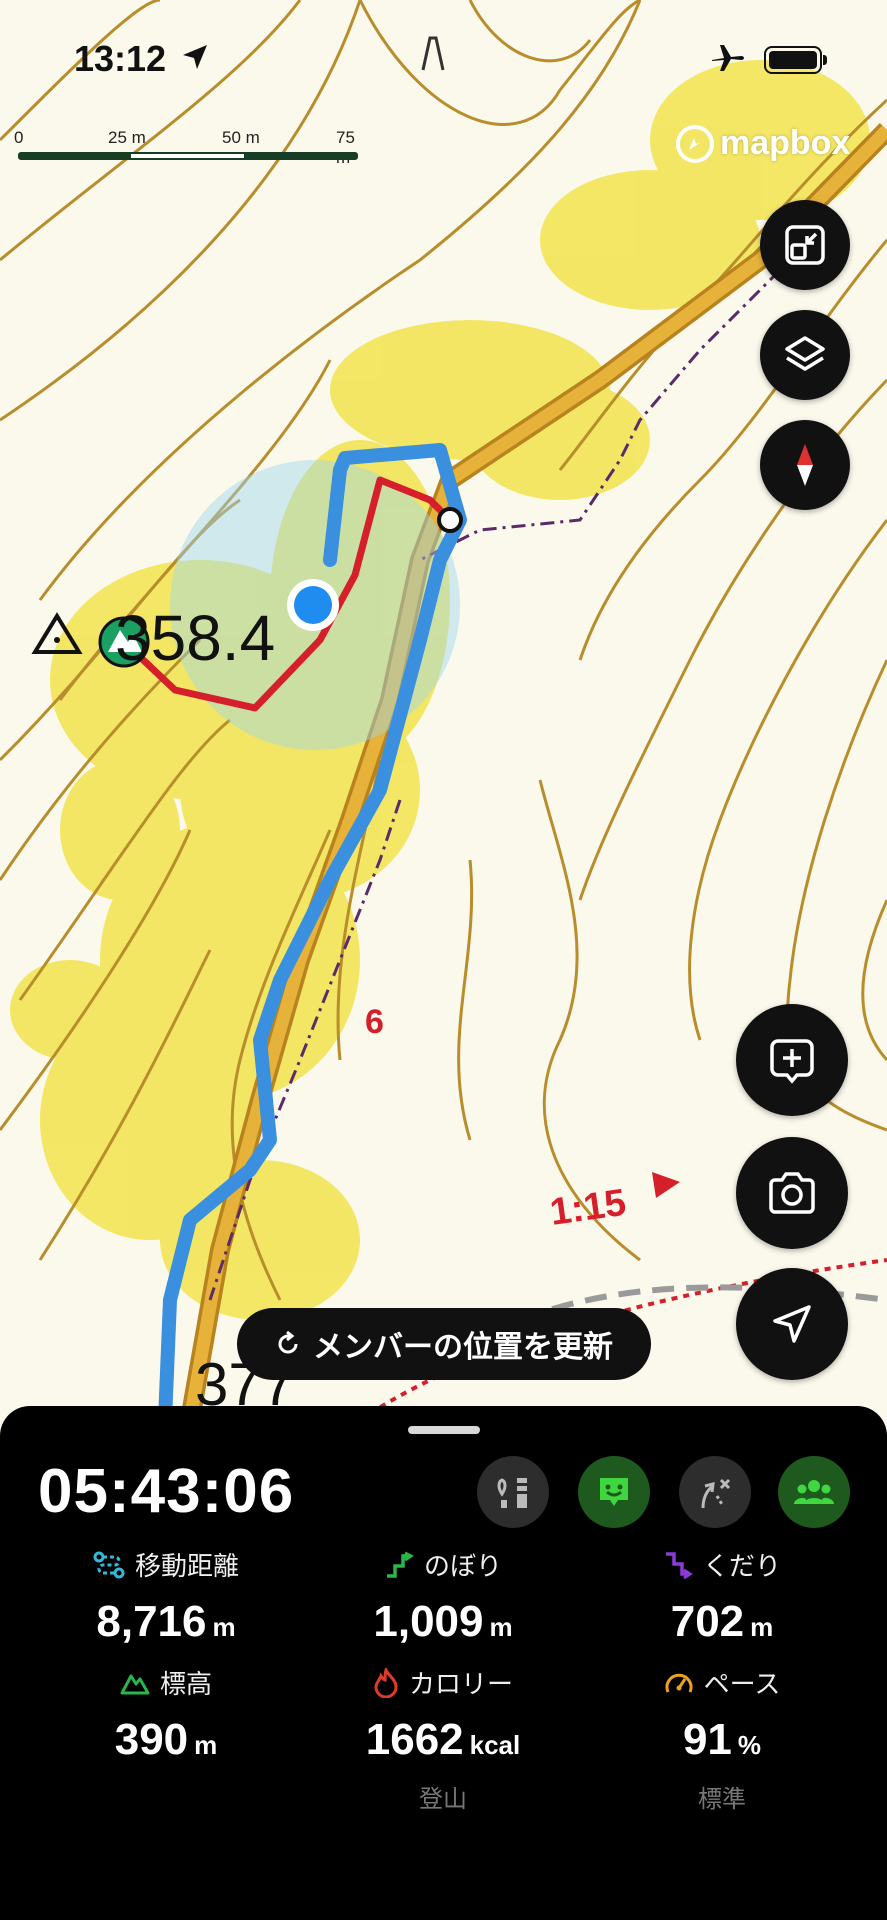 The image size is (887, 1920). What do you see at coordinates (166, 1596) in the screenshot?
I see `stat-distance: 移動距離 8,716 m` at bounding box center [166, 1596].